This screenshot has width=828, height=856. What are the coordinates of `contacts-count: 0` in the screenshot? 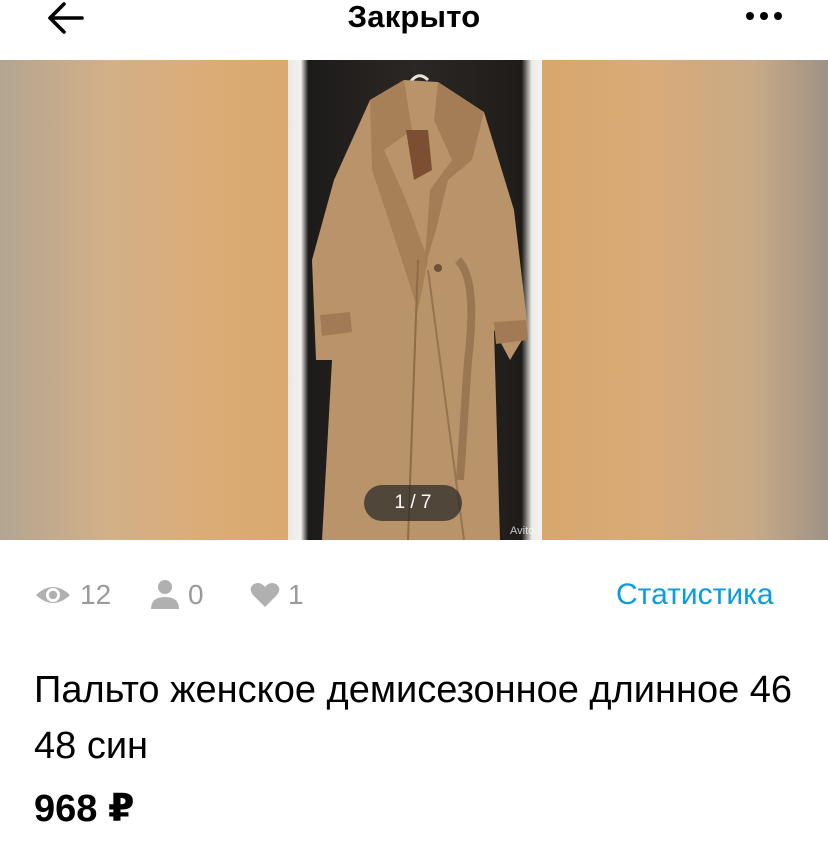 It's located at (196, 594).